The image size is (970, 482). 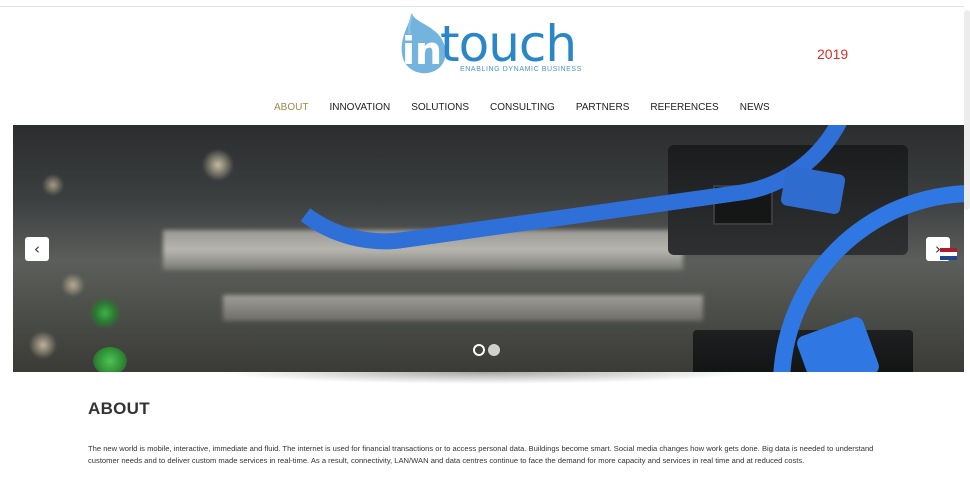 What do you see at coordinates (482, 6) in the screenshot?
I see `top-divider` at bounding box center [482, 6].